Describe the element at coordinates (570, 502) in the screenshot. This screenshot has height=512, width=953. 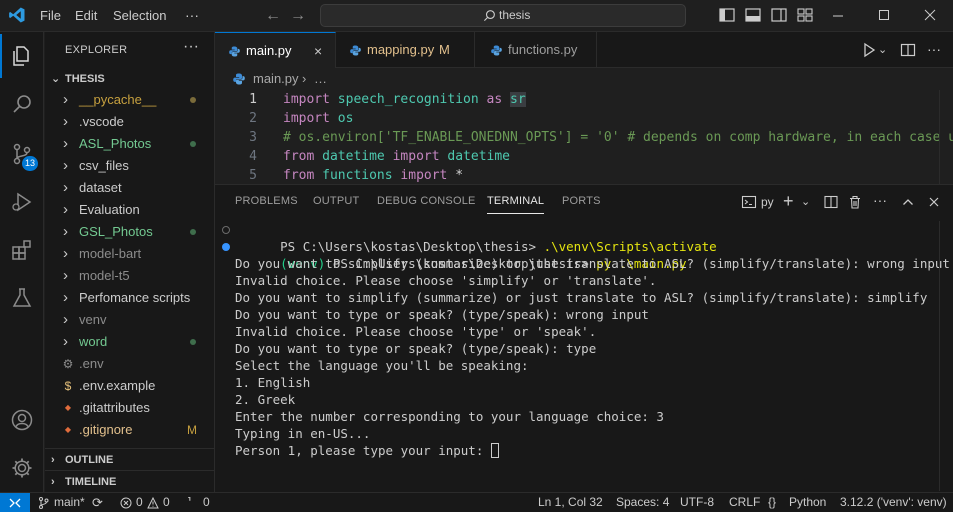
I see `cursor-position: Ln 1, Col 32` at that location.